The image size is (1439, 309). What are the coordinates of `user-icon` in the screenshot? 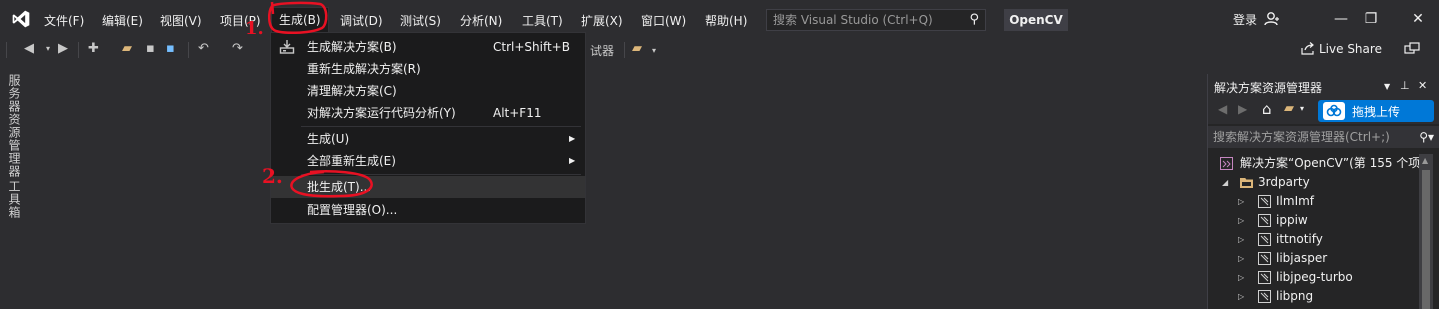 It's located at (1271, 19).